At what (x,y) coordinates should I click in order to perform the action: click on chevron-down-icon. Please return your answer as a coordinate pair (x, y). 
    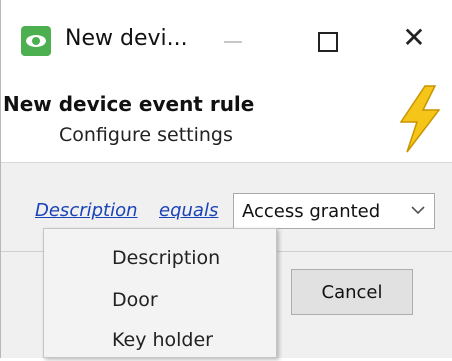
    Looking at the image, I should click on (418, 210).